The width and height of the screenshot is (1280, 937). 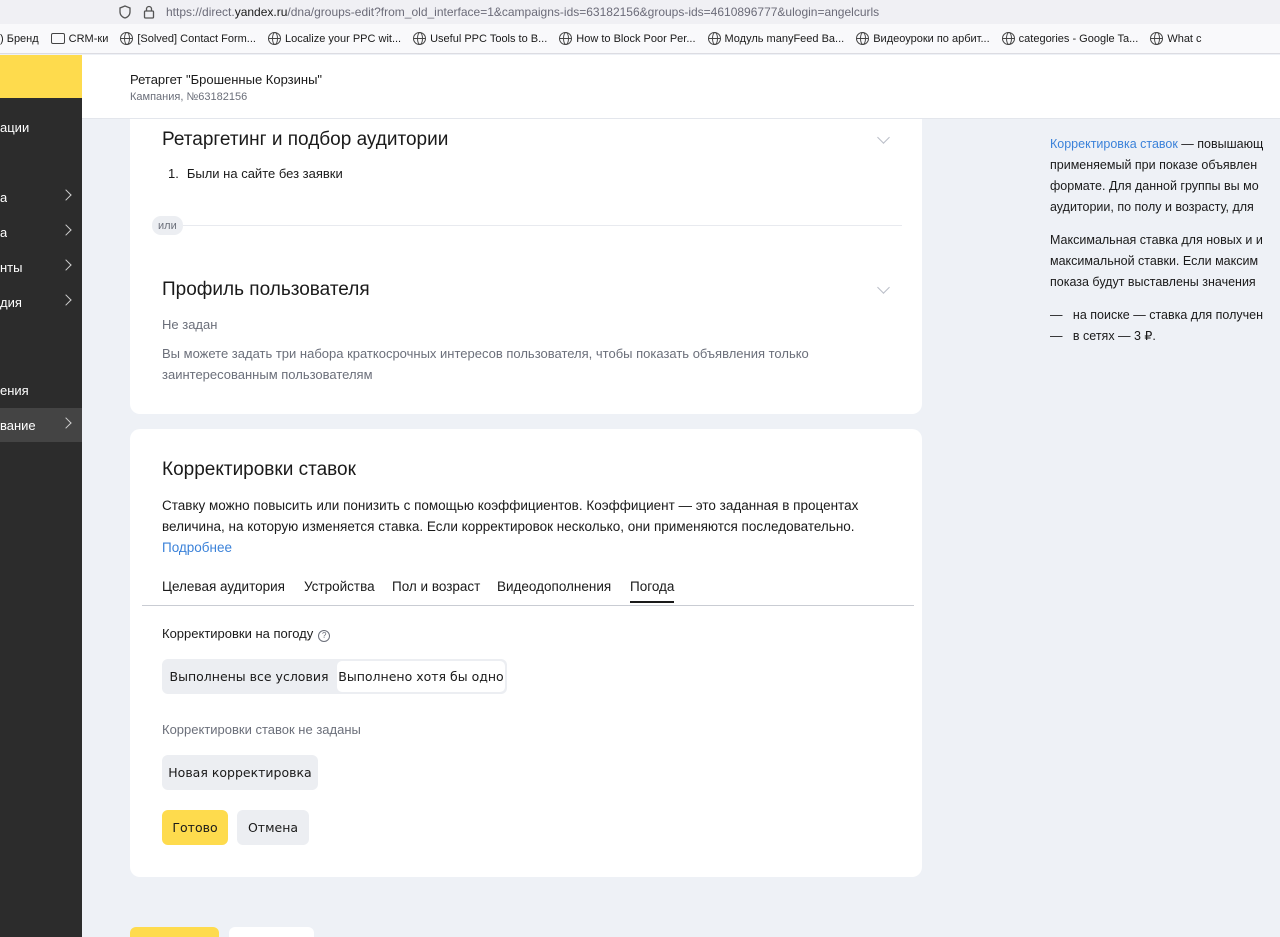 What do you see at coordinates (41, 76) in the screenshot?
I see `logo-area` at bounding box center [41, 76].